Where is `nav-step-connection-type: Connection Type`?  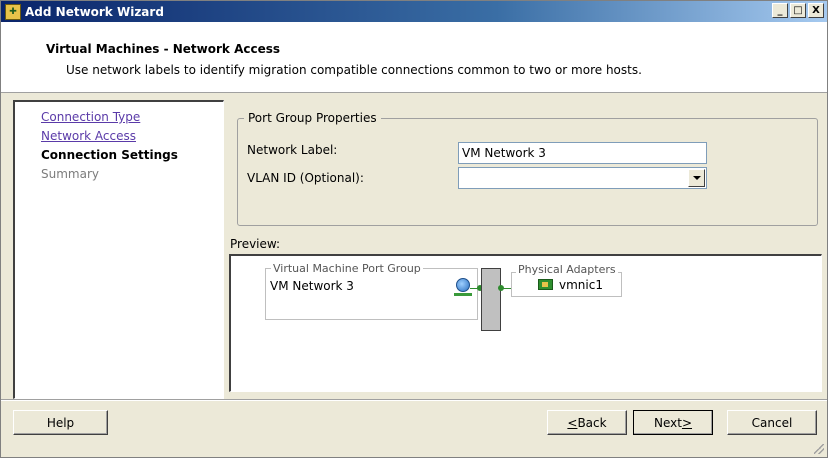
nav-step-connection-type: Connection Type is located at coordinates (132, 117).